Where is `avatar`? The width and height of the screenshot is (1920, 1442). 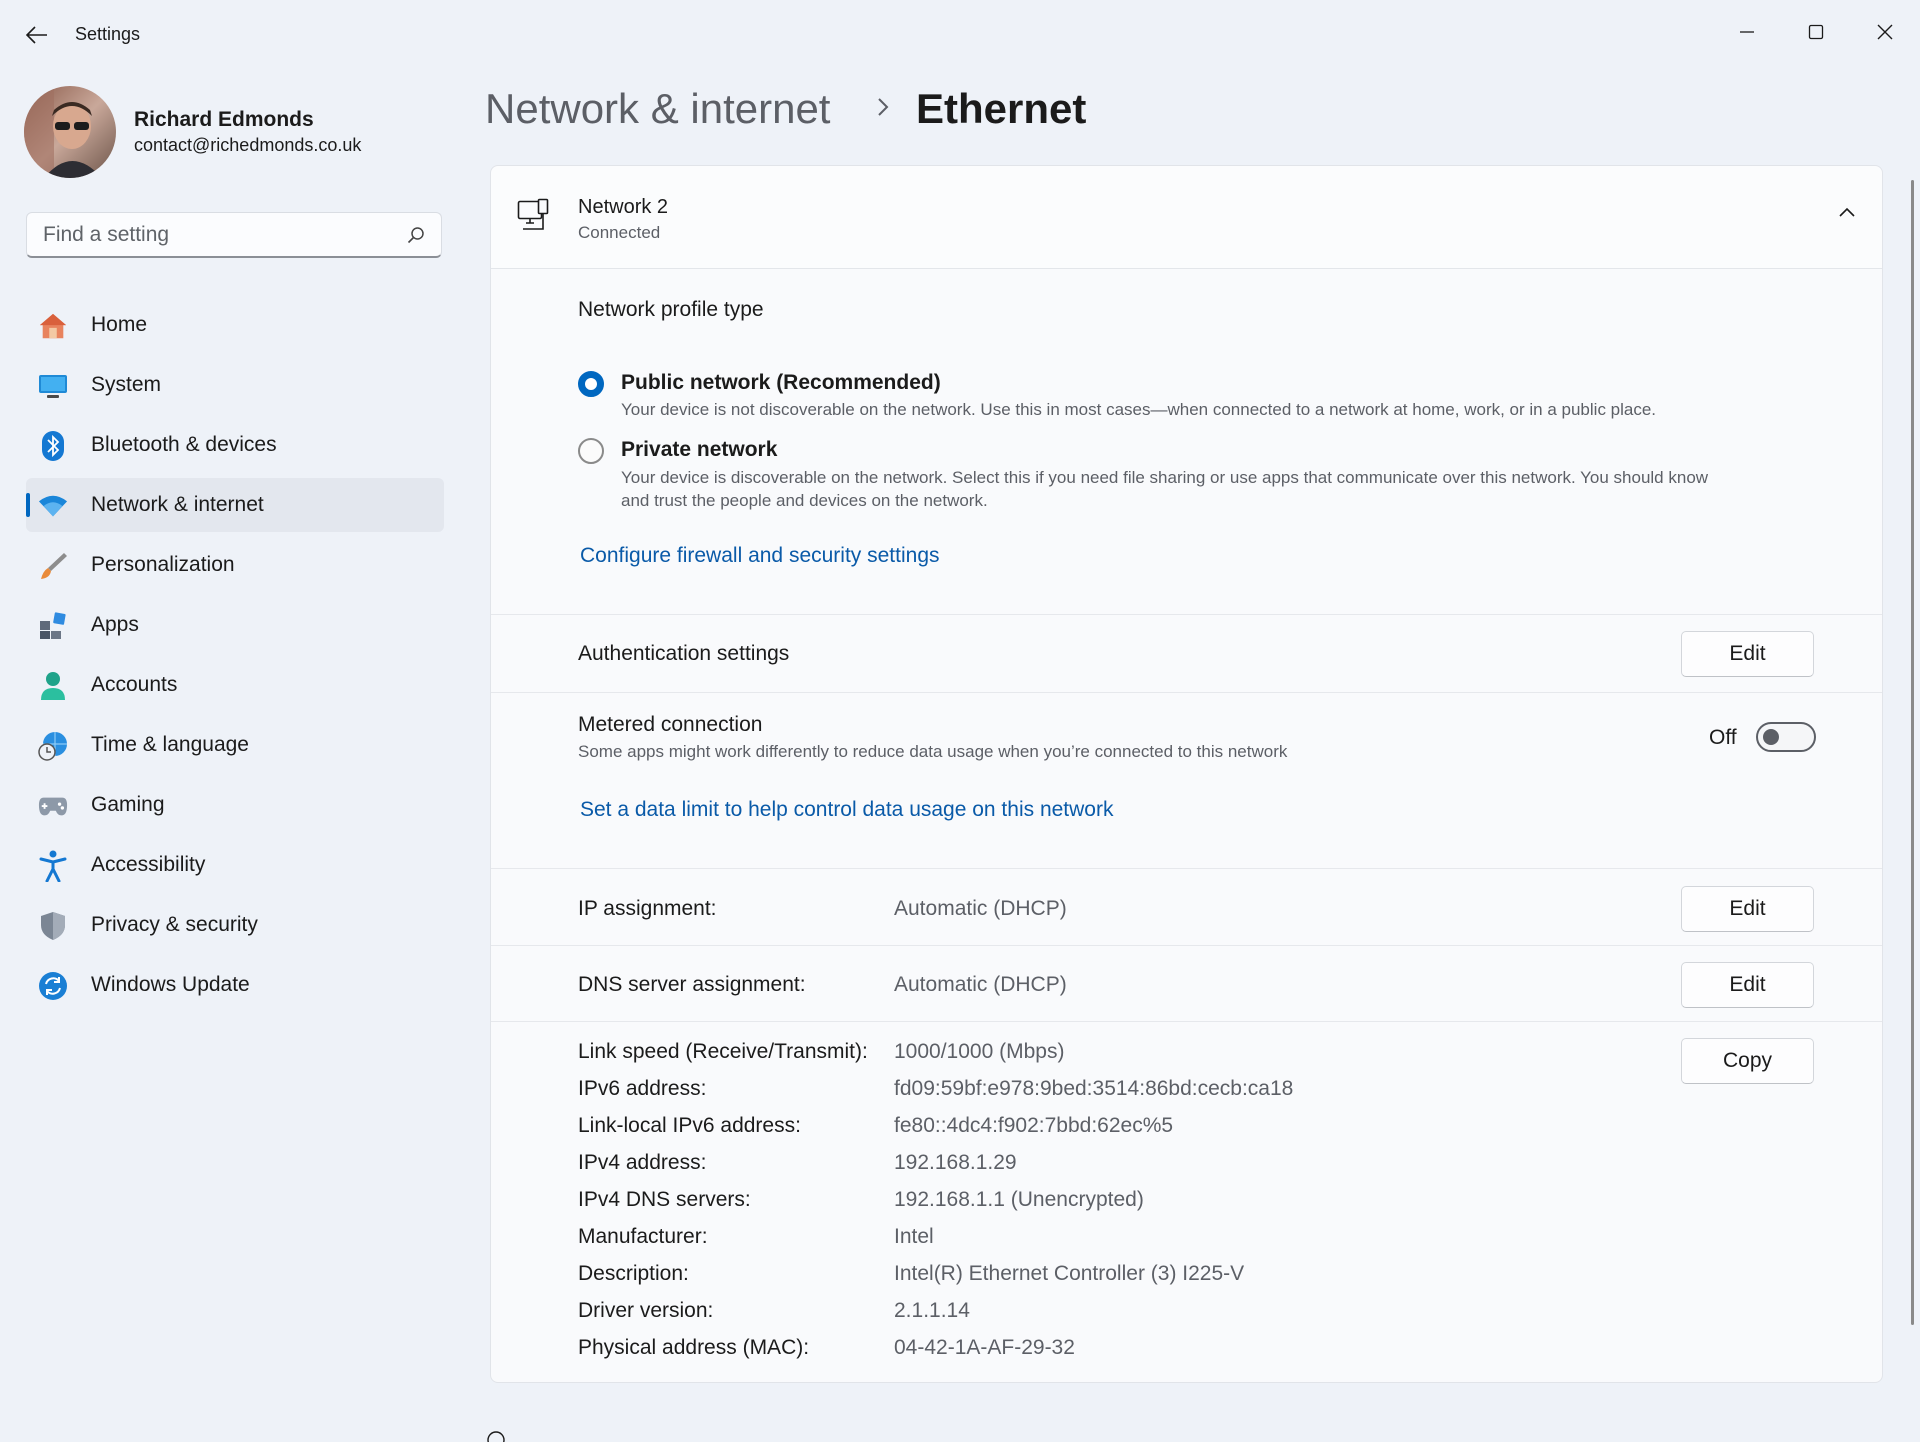
avatar is located at coordinates (70, 132).